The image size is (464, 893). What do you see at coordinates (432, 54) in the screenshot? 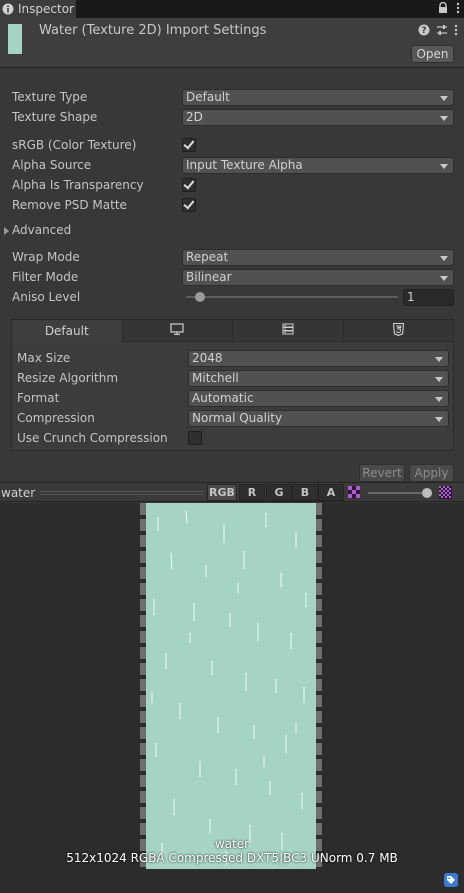
I see `open-button: Open` at bounding box center [432, 54].